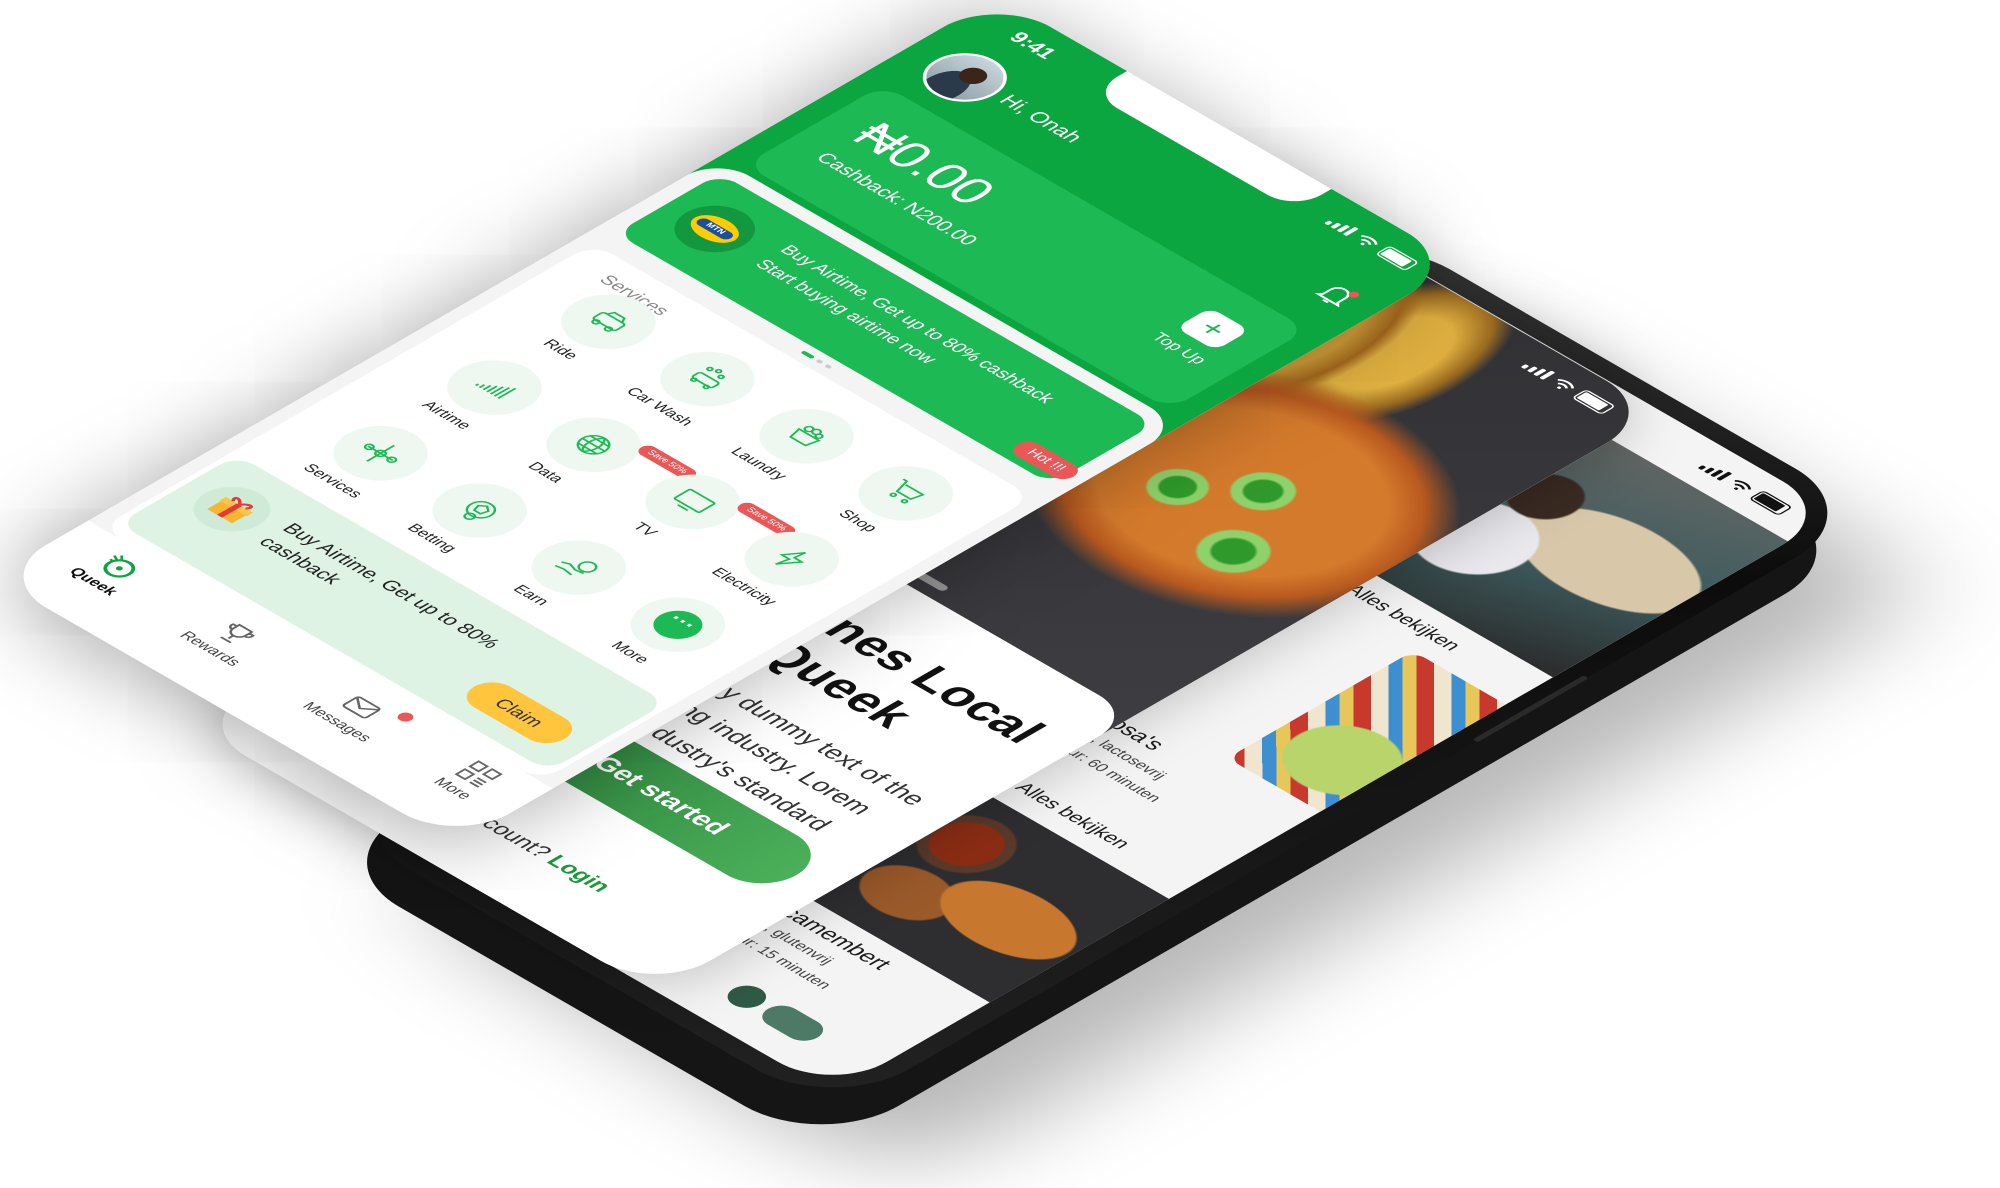 The height and width of the screenshot is (1188, 2000). I want to click on message-badge, so click(406, 717).